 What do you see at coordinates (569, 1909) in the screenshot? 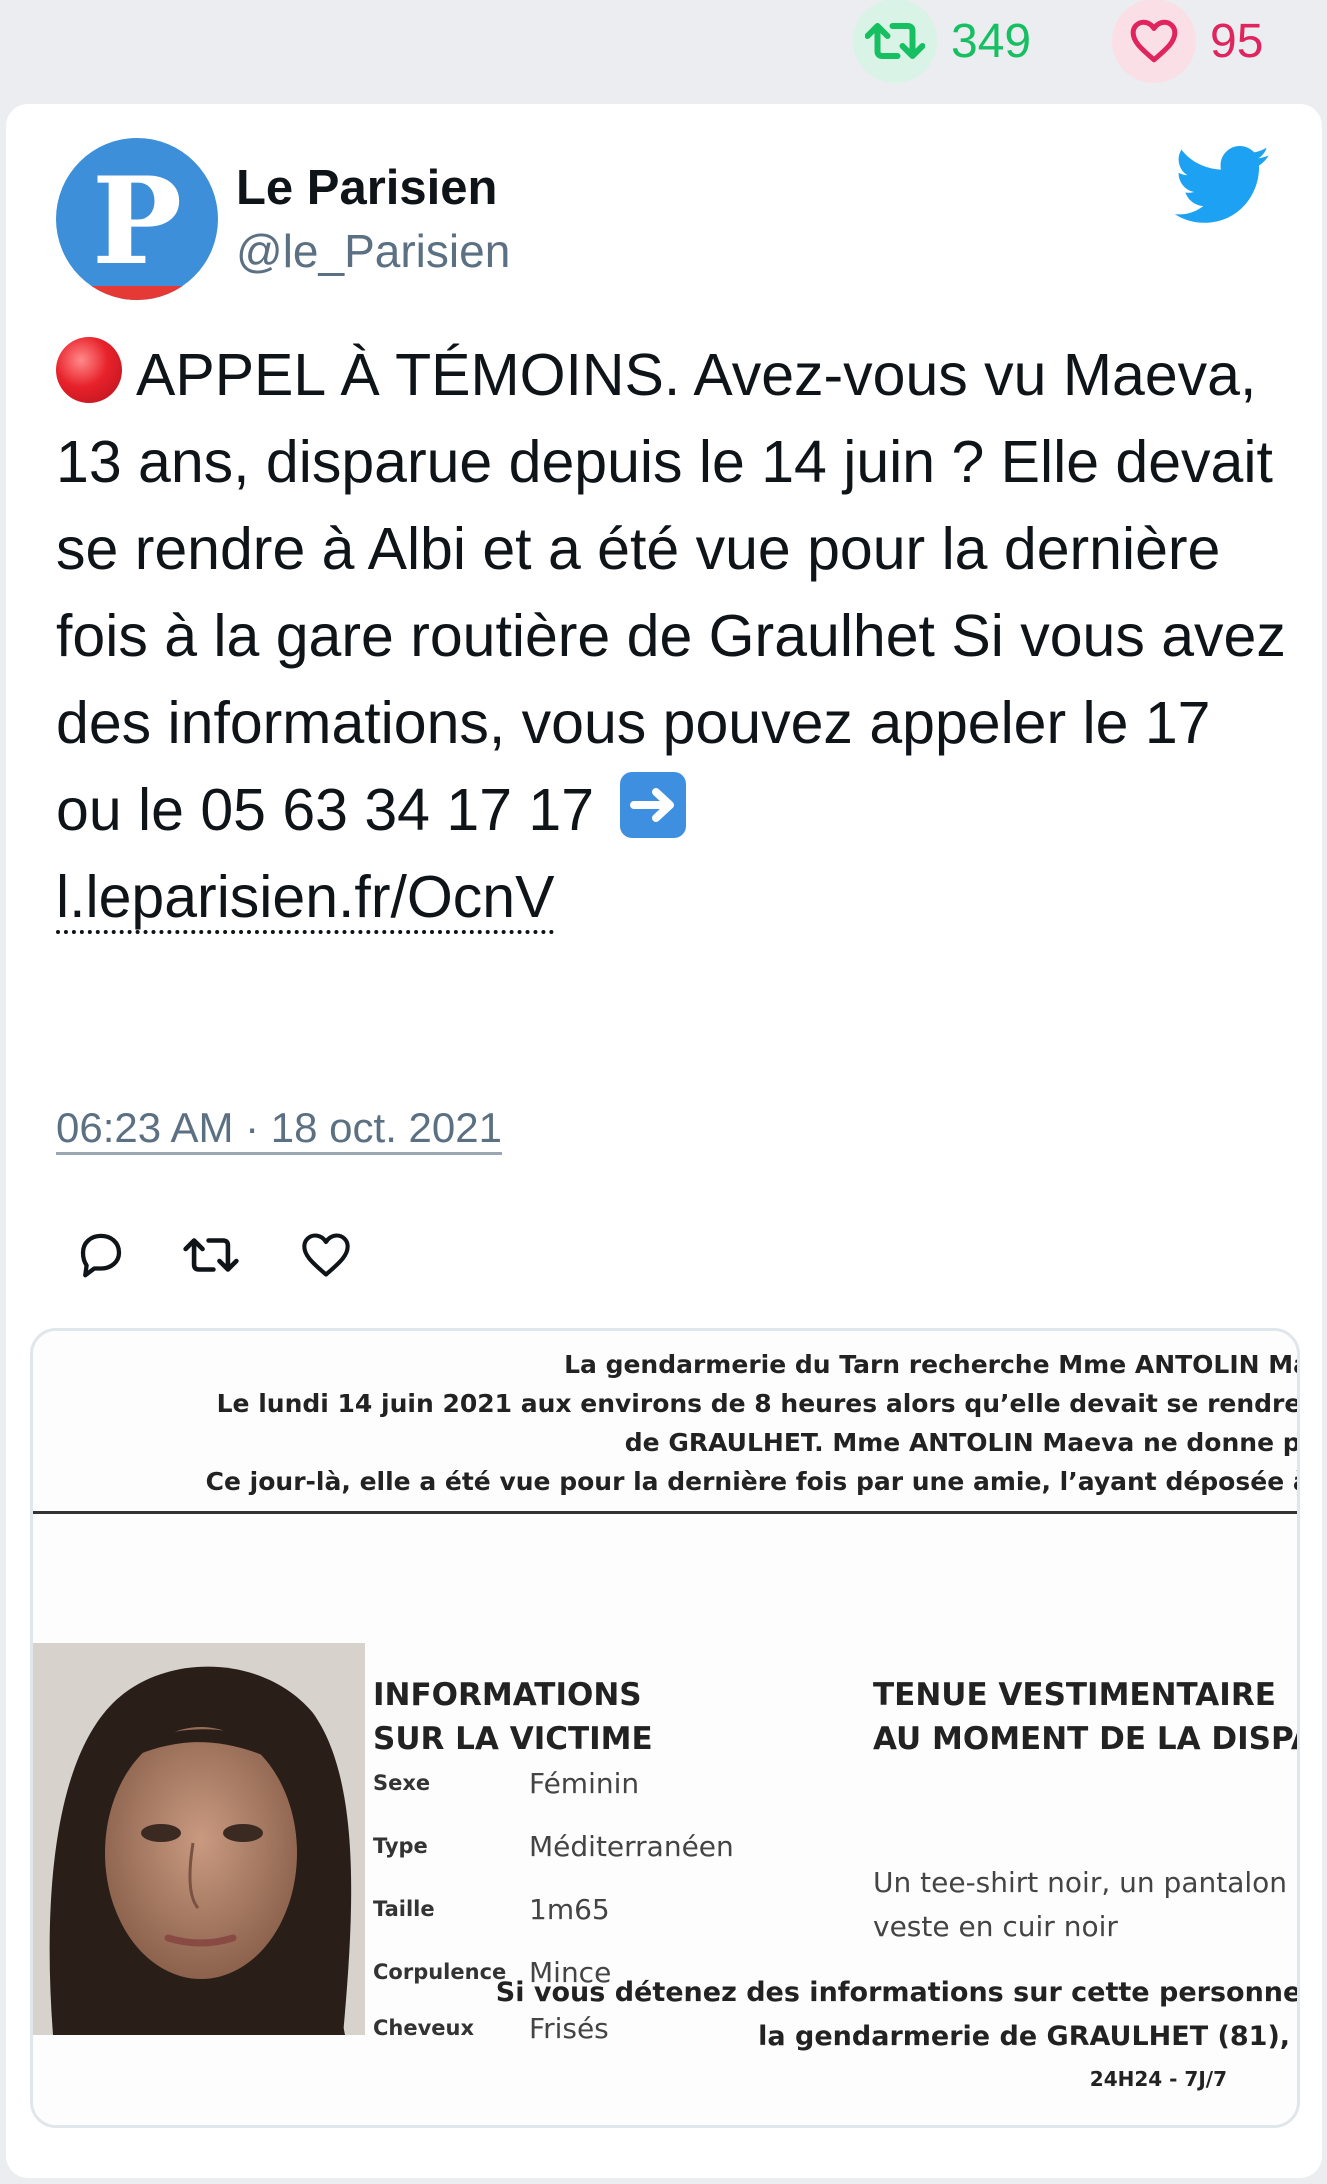
I see `field-value: 1m65` at bounding box center [569, 1909].